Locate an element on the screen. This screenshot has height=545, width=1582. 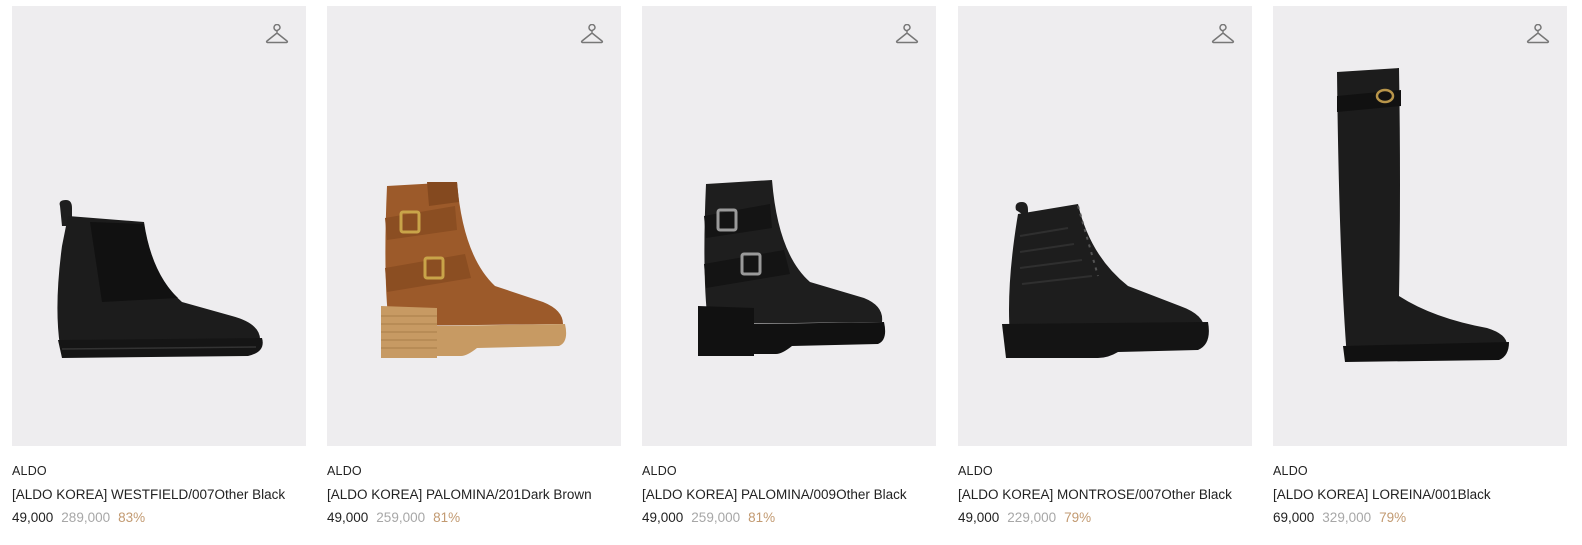
product-name: [ALDO KOREA] PALOMINA/201Dark Brown is located at coordinates (474, 494).